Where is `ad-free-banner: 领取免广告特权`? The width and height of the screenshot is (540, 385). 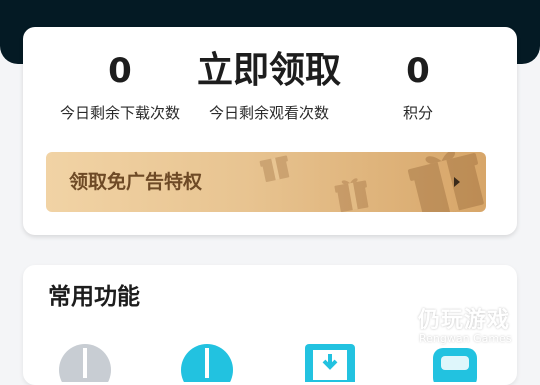
ad-free-banner: 领取免广告特权 is located at coordinates (266, 182).